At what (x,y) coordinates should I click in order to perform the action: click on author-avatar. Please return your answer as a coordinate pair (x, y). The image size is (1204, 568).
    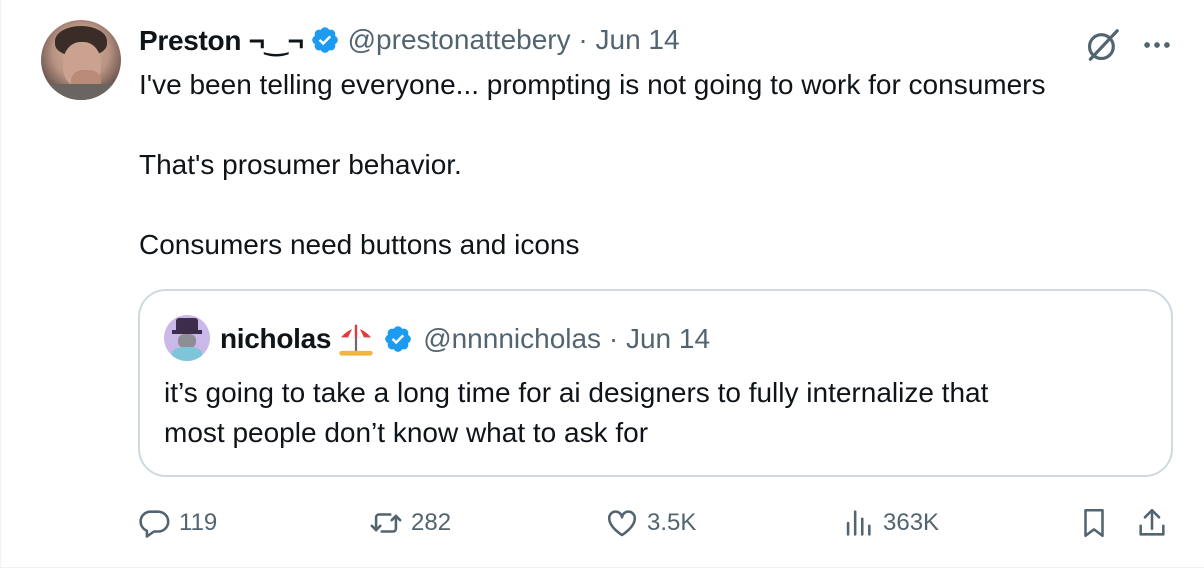
    Looking at the image, I should click on (81, 60).